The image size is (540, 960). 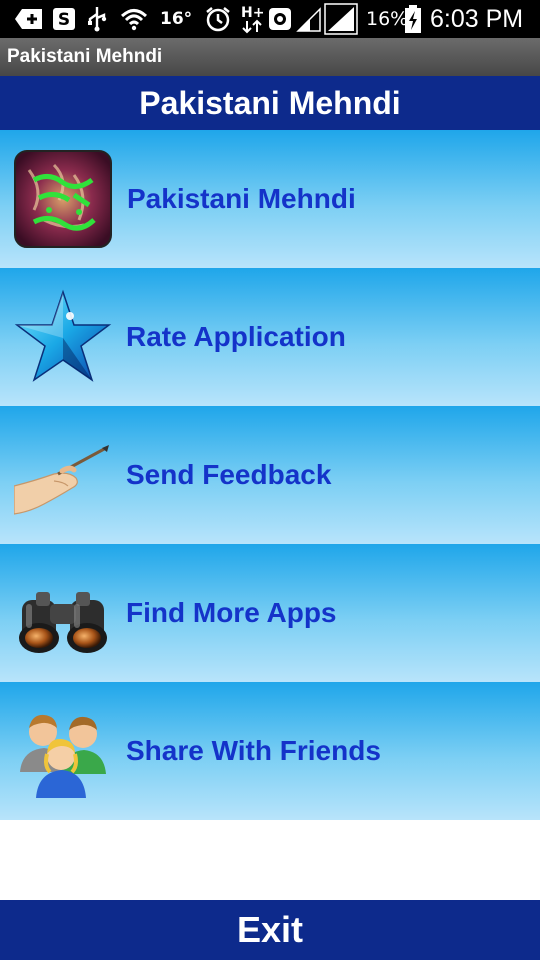 I want to click on clock-text: 6:03 PM, so click(x=477, y=18).